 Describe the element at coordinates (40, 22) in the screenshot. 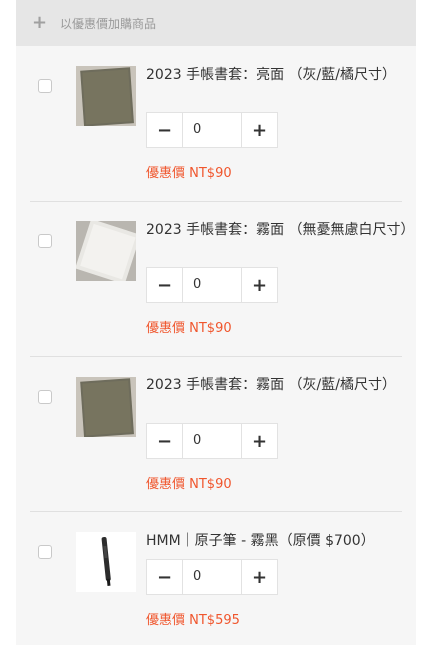

I see `plus-icon: +` at that location.